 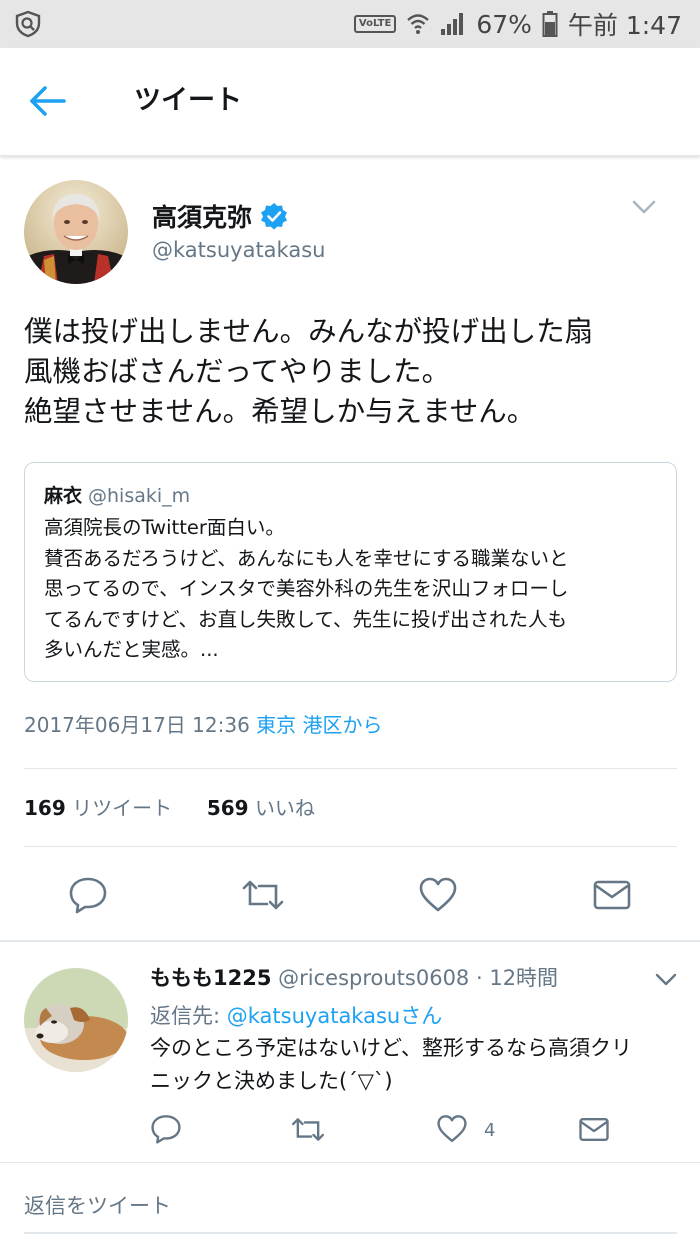 What do you see at coordinates (418, 24) in the screenshot?
I see `wifi-icon` at bounding box center [418, 24].